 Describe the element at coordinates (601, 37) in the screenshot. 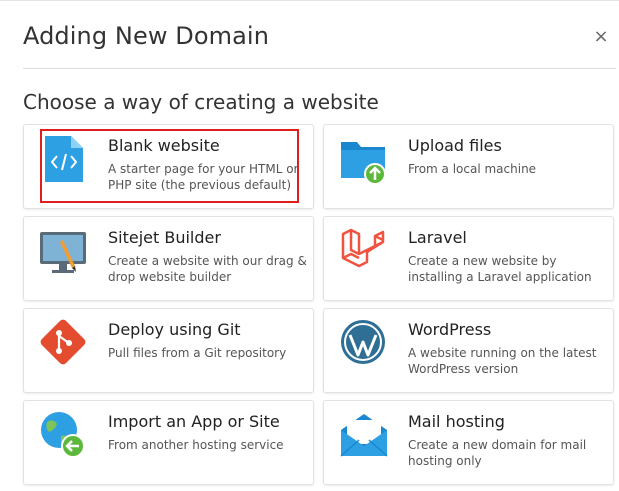

I see `close-icon: ×` at that location.